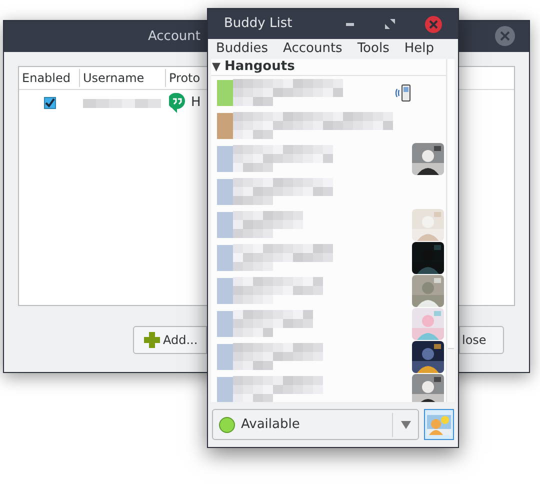 This screenshot has width=540, height=491. I want to click on column-header: Proto, so click(185, 78).